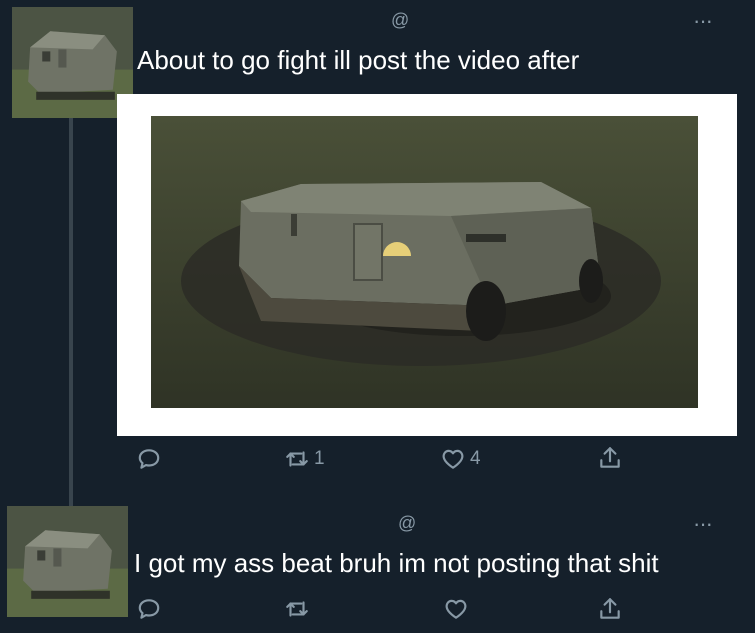  What do you see at coordinates (475, 458) in the screenshot?
I see `like-count: 4` at bounding box center [475, 458].